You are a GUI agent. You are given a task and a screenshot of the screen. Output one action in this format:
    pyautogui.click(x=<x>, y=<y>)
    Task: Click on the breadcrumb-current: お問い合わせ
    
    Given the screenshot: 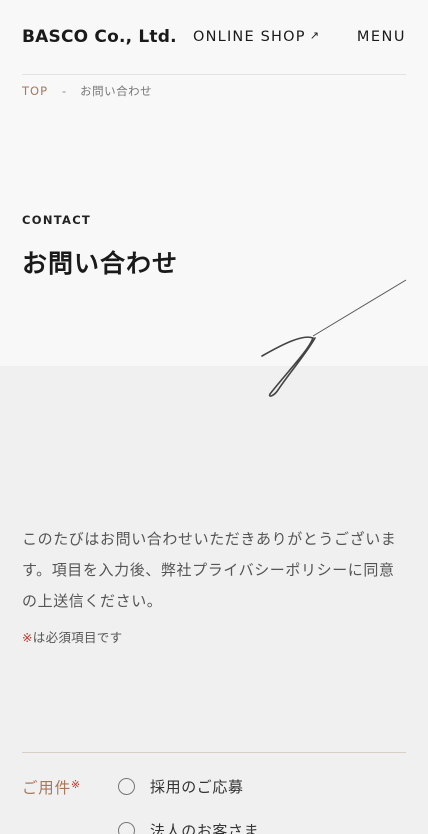 What is the action you would take?
    pyautogui.click(x=116, y=91)
    